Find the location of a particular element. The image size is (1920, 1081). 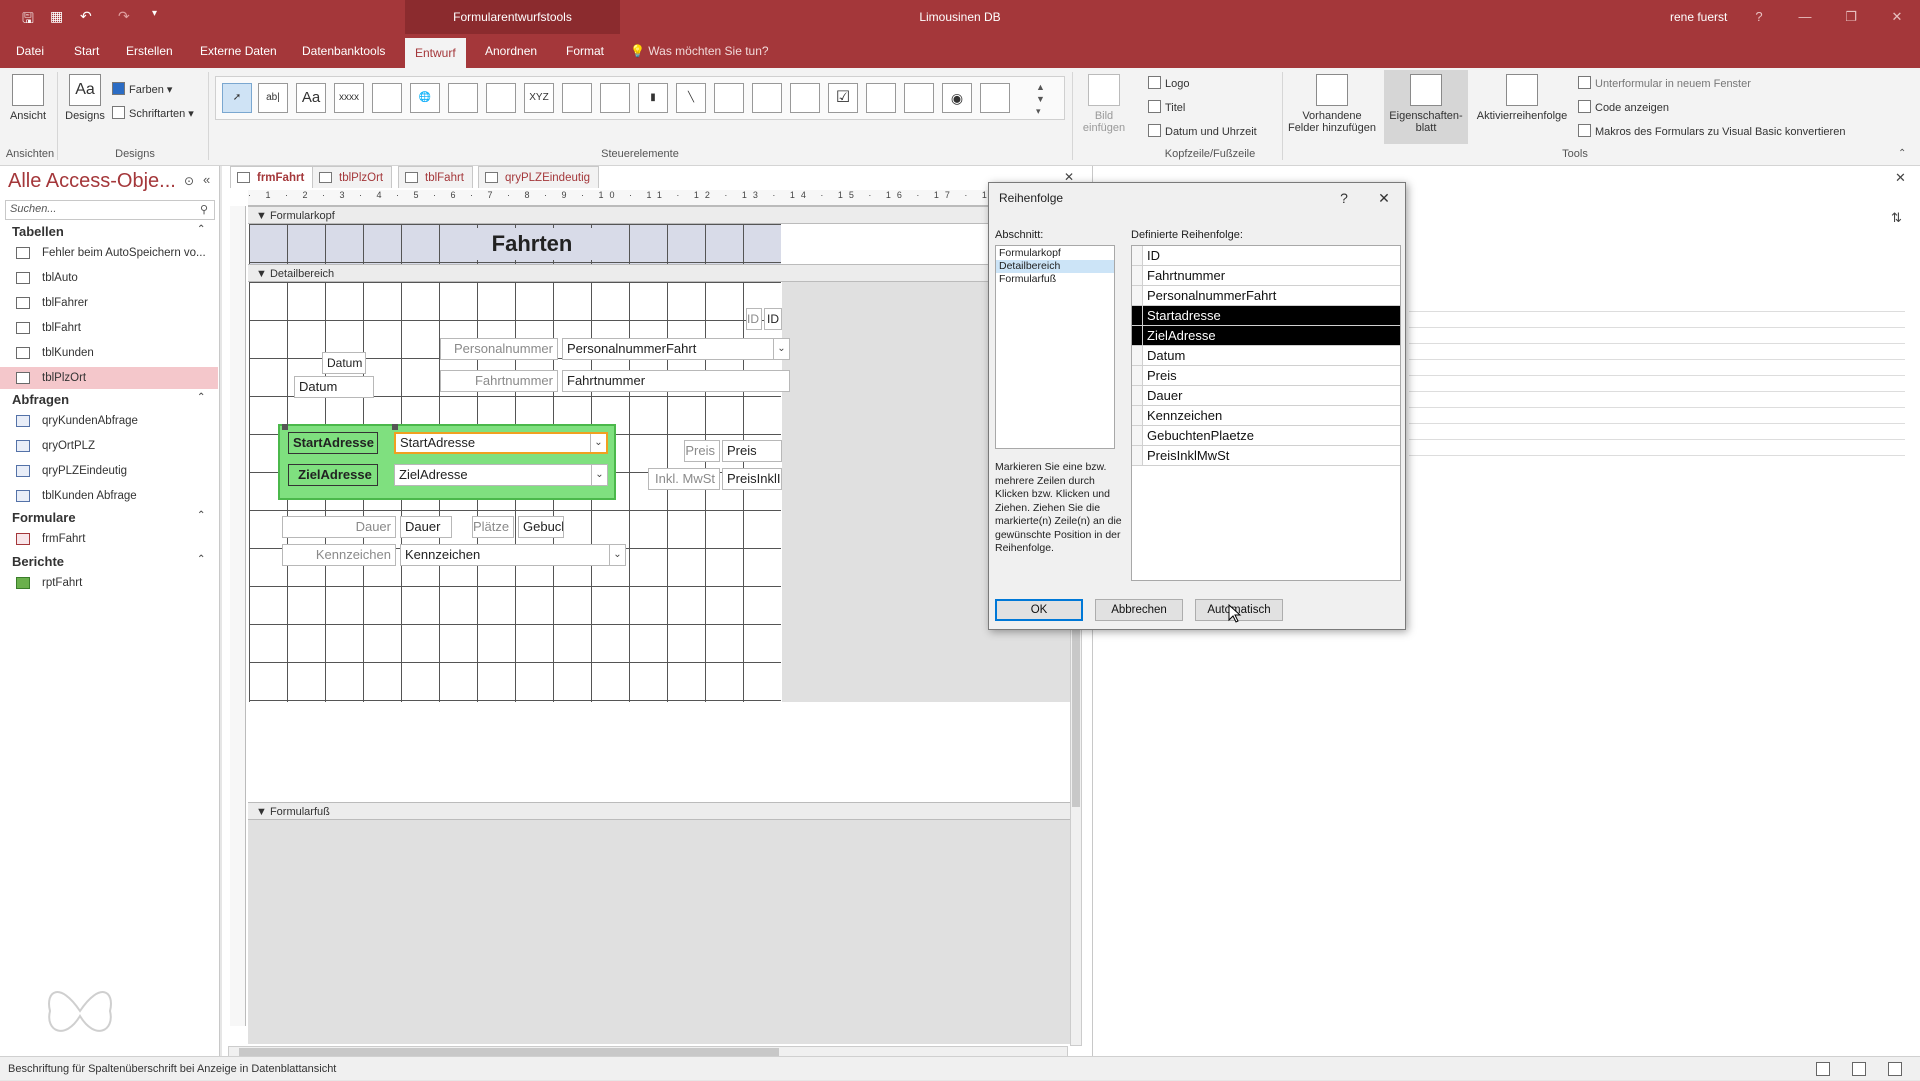

fahrtnummer-field: Fahrtnummer is located at coordinates (676, 381).